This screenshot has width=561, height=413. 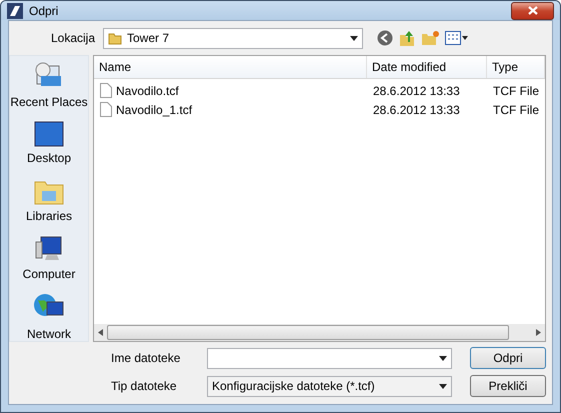 What do you see at coordinates (115, 38) in the screenshot?
I see `folder-icon` at bounding box center [115, 38].